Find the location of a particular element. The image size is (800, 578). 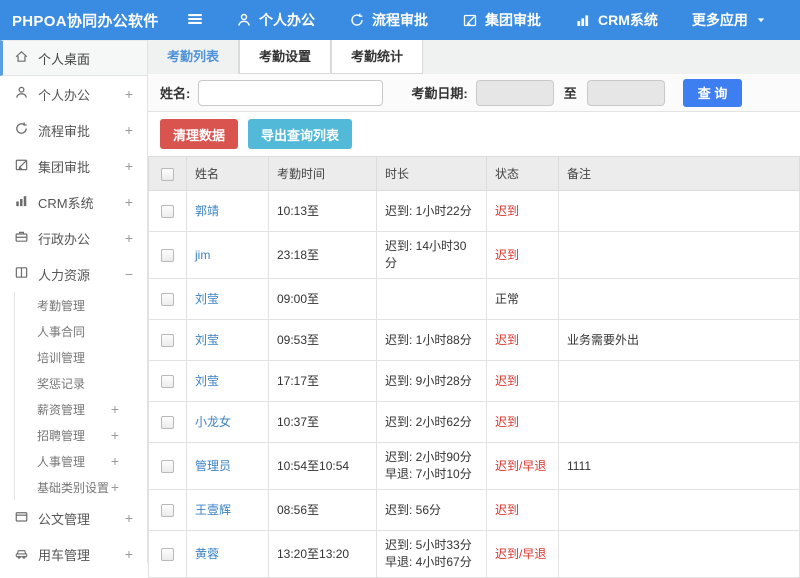

expander-icon: − is located at coordinates (129, 274).